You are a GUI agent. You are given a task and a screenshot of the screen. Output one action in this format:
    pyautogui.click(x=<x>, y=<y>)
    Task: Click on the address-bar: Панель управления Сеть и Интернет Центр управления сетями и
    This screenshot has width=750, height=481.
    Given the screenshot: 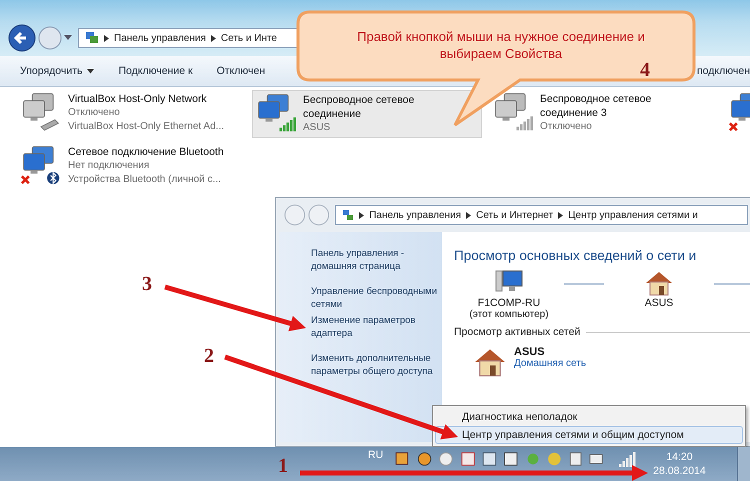 What is the action you would take?
    pyautogui.click(x=541, y=215)
    